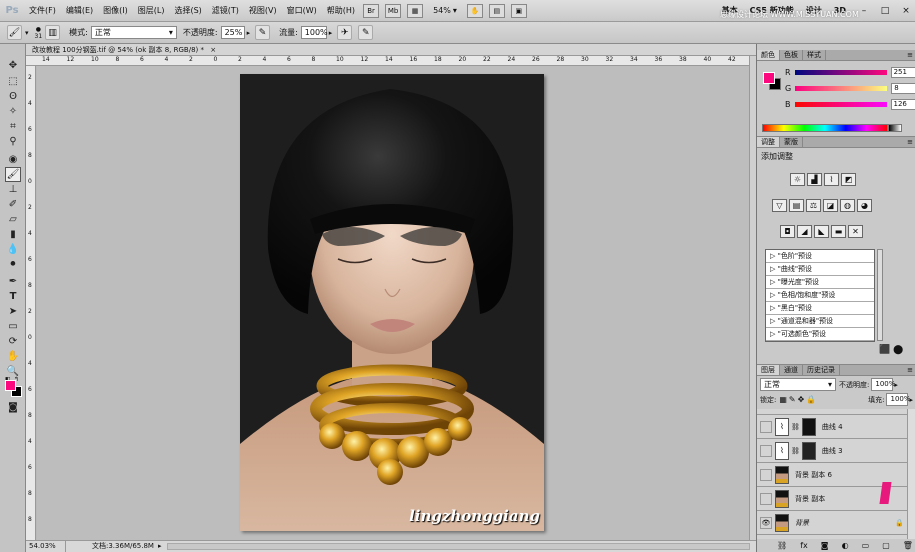 The image size is (915, 552). I want to click on tab-color: 颜色, so click(768, 55).